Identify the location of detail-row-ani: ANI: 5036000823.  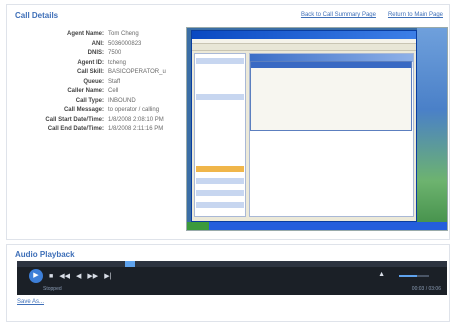
(116, 43).